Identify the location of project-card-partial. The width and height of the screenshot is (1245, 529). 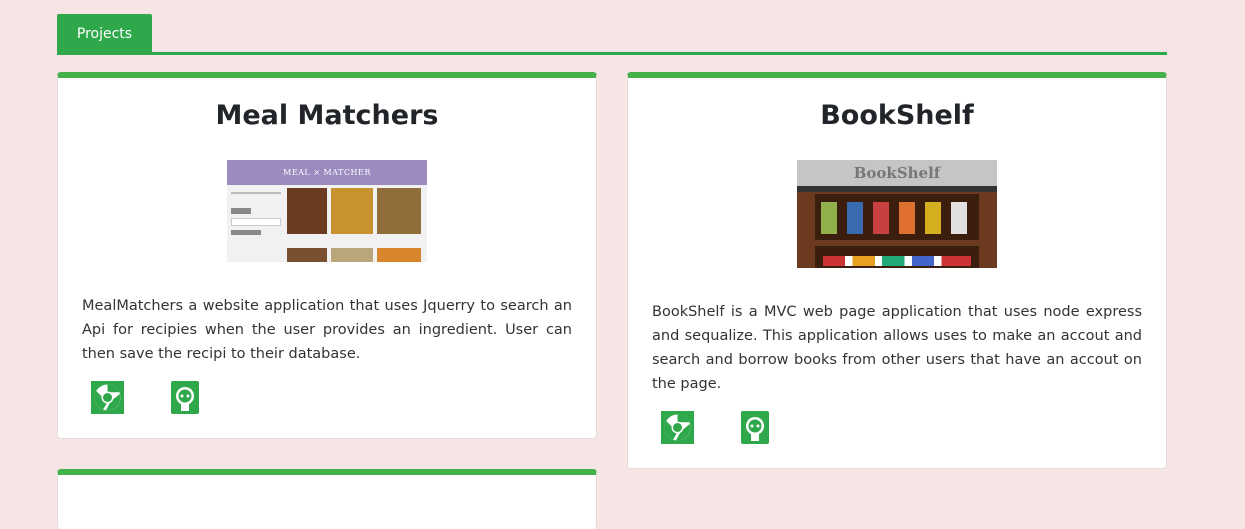
(327, 499).